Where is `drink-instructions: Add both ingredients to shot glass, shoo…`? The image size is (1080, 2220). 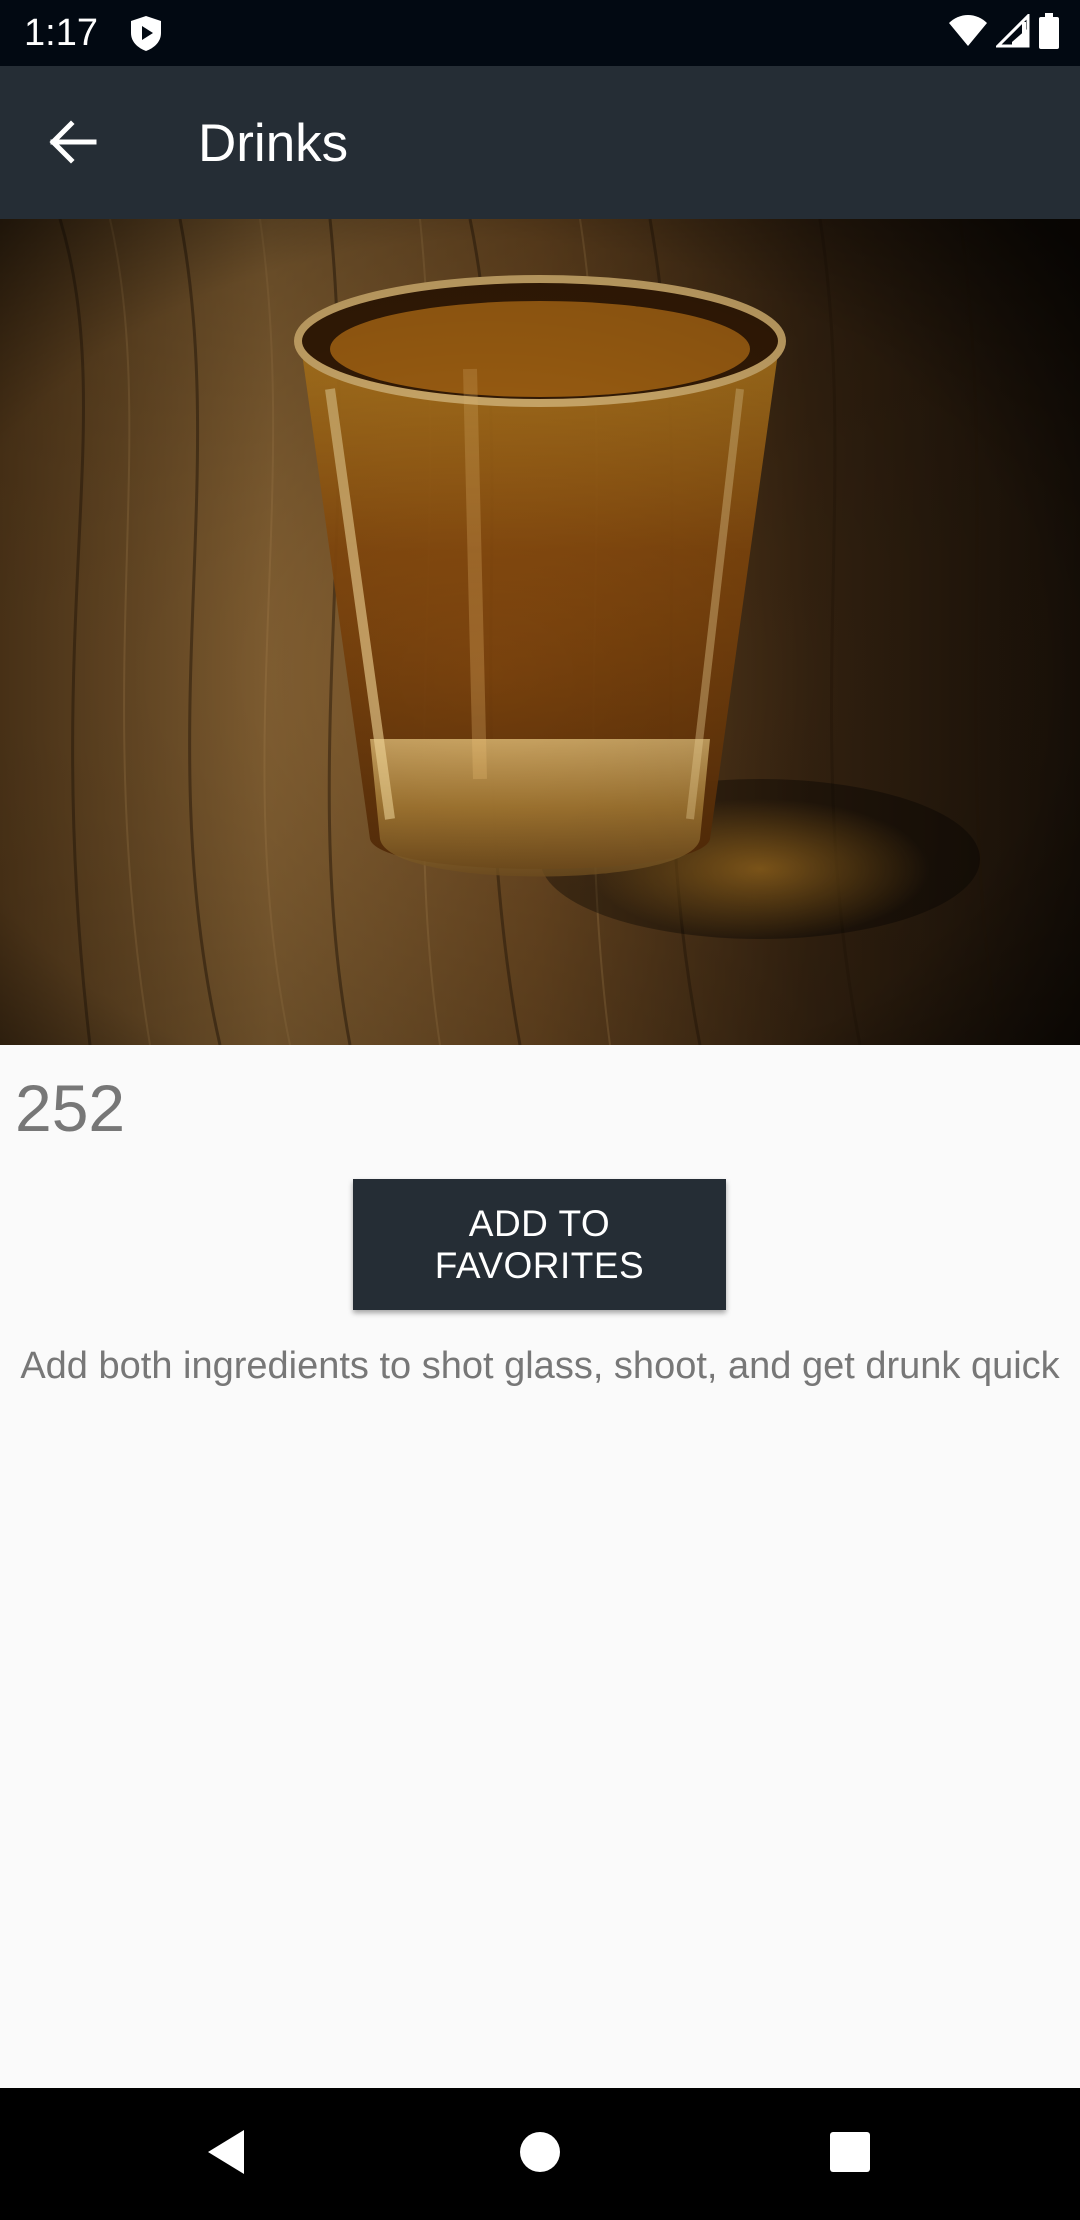 drink-instructions: Add both ingredients to shot glass, shoo… is located at coordinates (540, 1366).